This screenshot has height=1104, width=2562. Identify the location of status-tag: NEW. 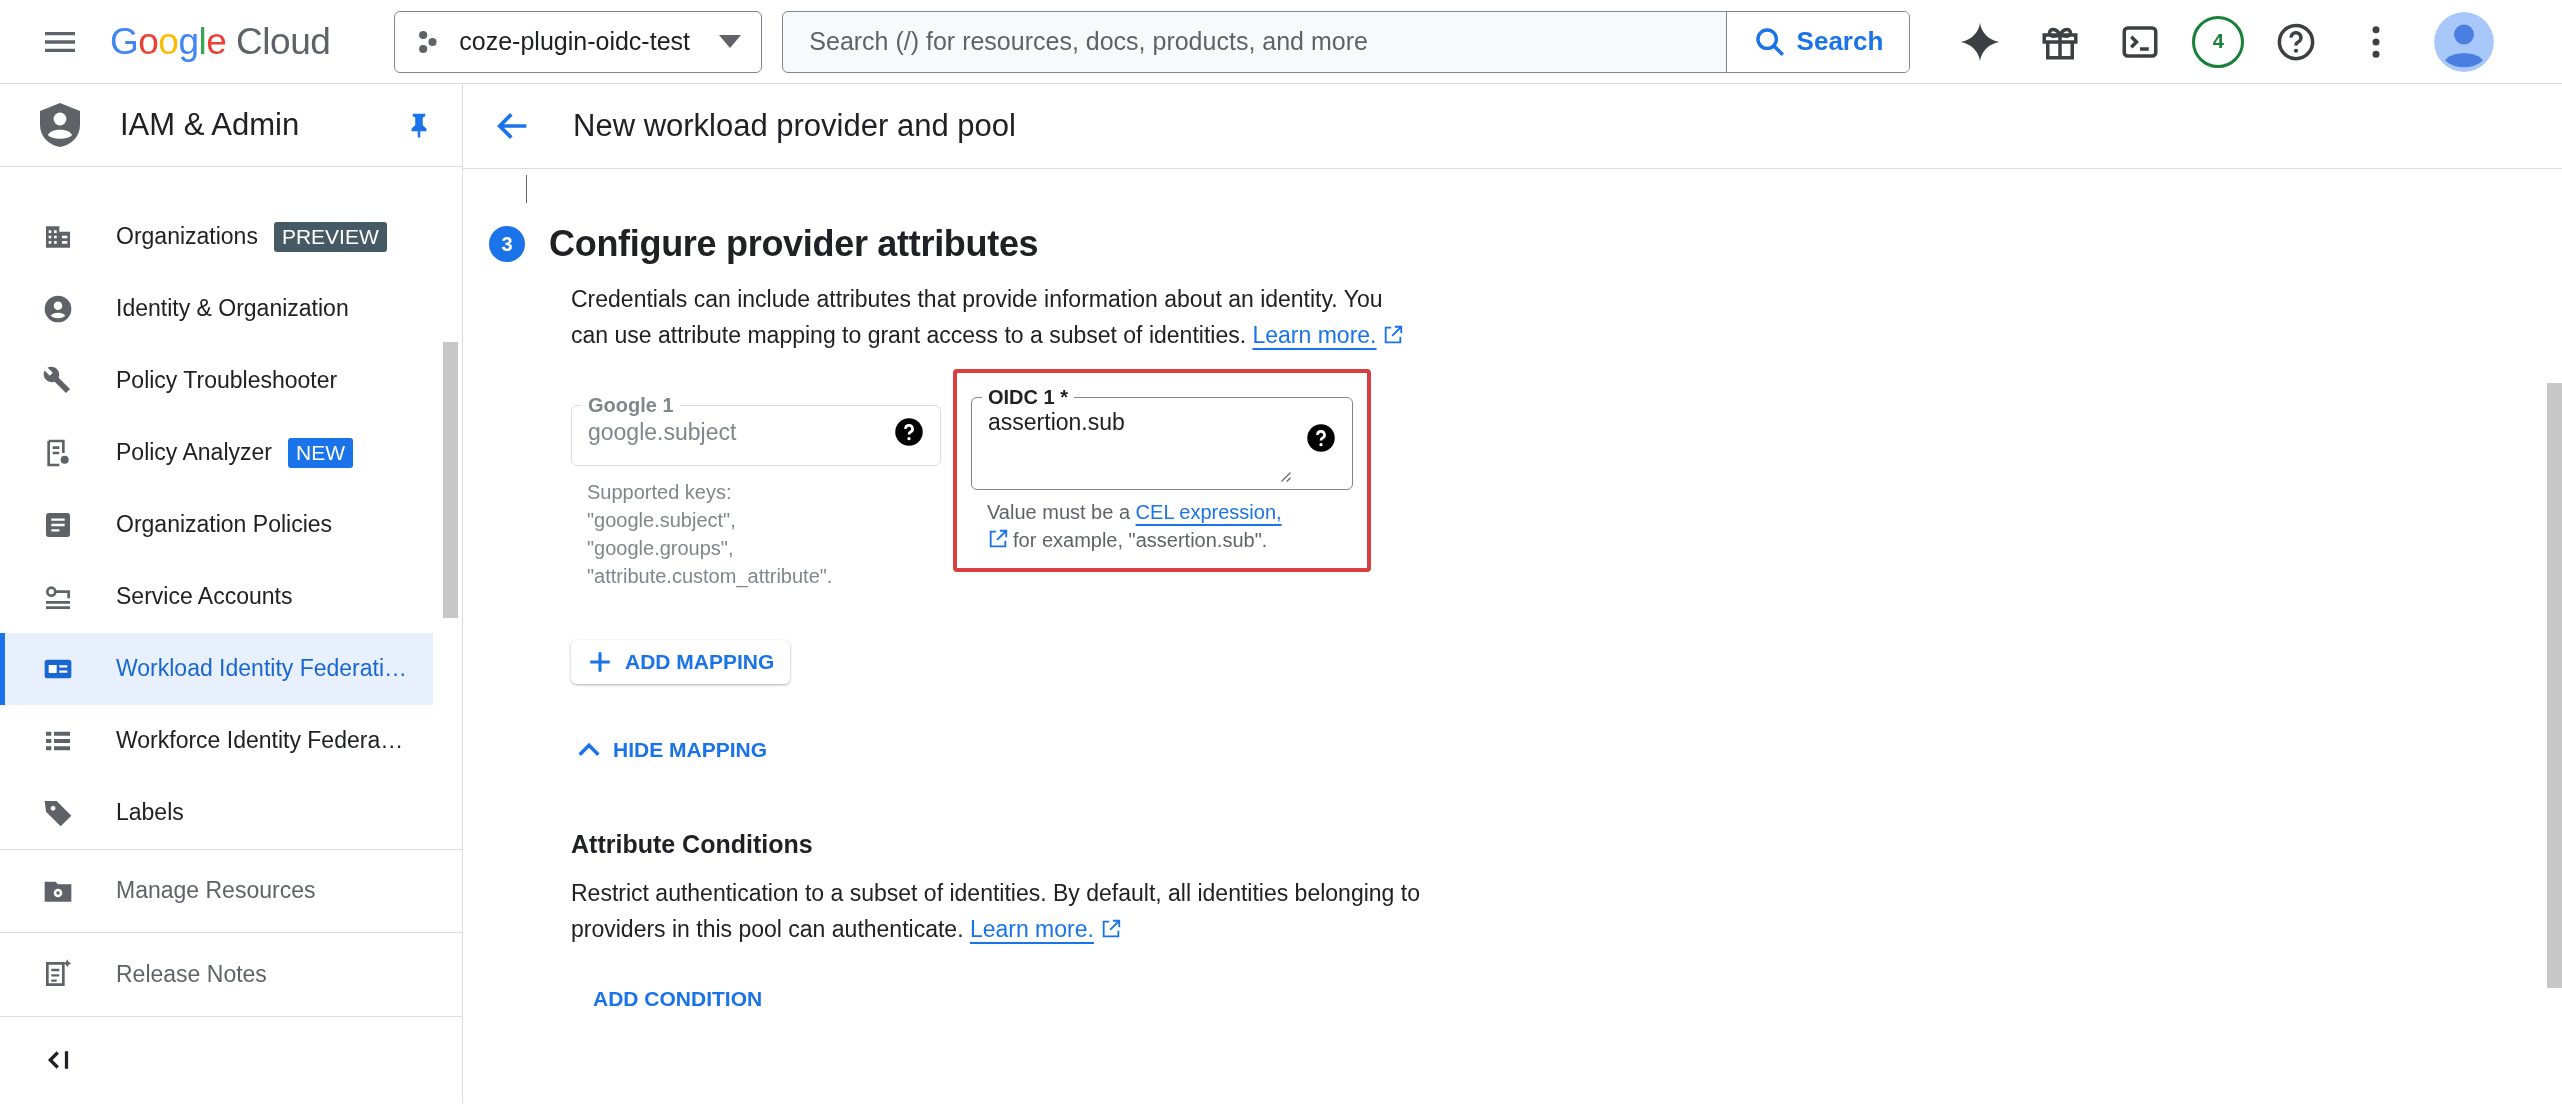
(320, 452).